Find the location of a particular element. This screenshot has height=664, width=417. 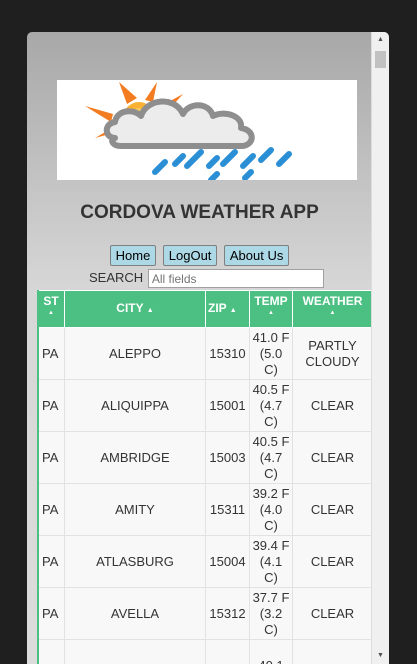

vertical-scrollbar: ▲ ▼ is located at coordinates (380, 348).